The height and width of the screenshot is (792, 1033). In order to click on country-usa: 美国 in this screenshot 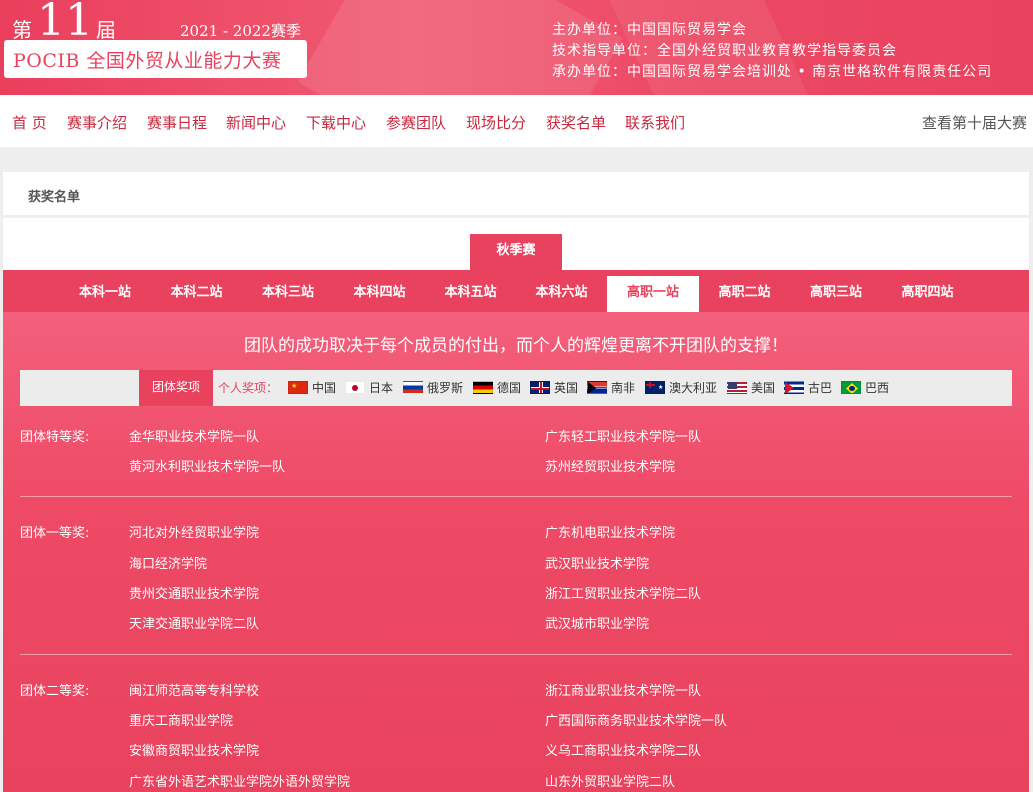, I will do `click(751, 387)`.